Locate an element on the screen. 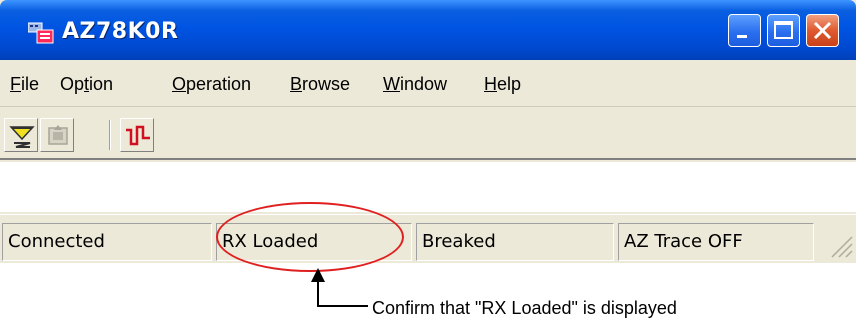 Image resolution: width=856 pixels, height=322 pixels. menu-help: Help is located at coordinates (502, 84).